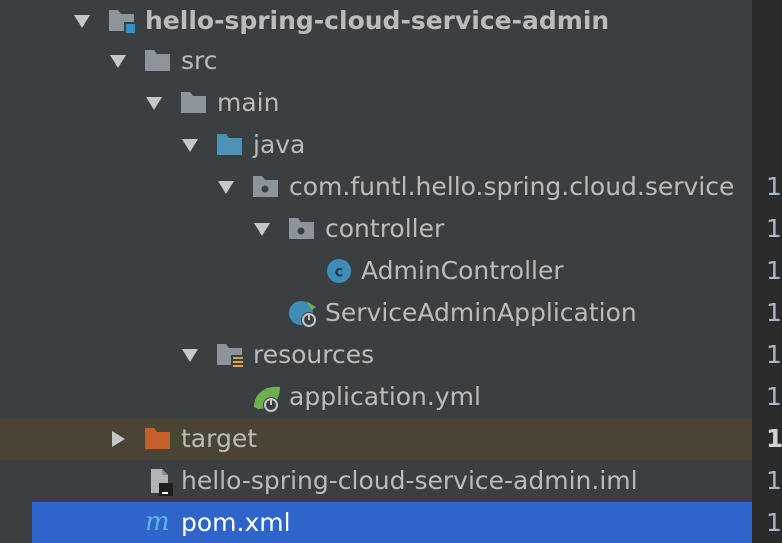 The width and height of the screenshot is (782, 543). I want to click on tree-label-main: main, so click(248, 102).